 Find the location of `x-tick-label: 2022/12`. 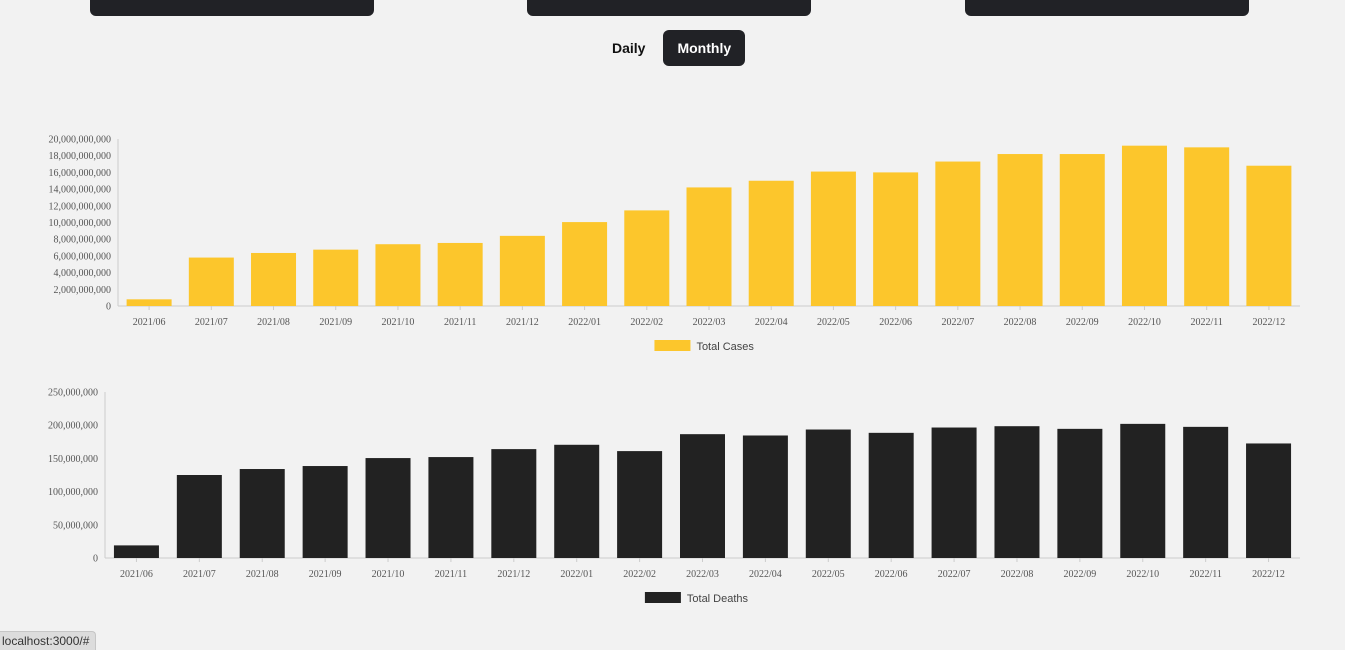

x-tick-label: 2022/12 is located at coordinates (1269, 322).